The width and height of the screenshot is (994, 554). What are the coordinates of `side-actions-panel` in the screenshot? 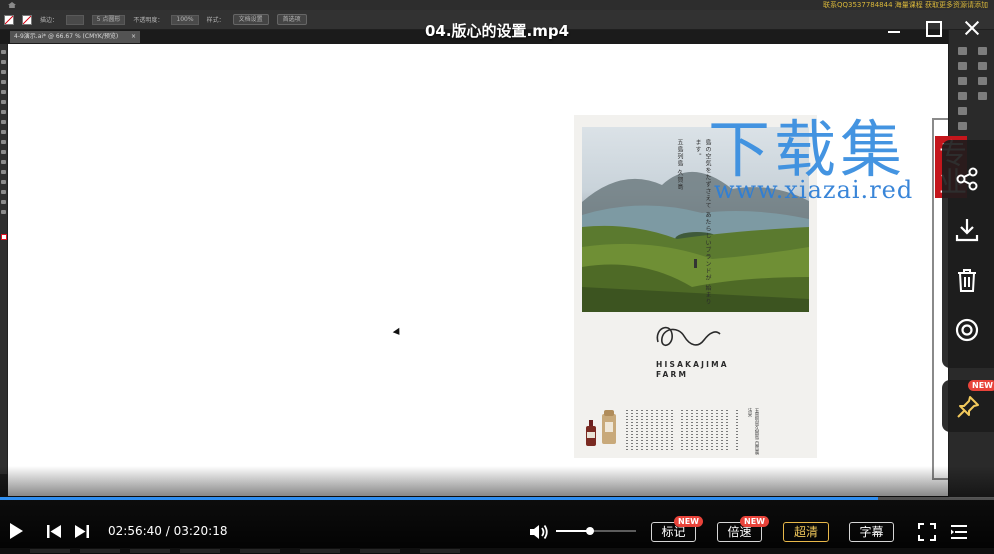 It's located at (968, 254).